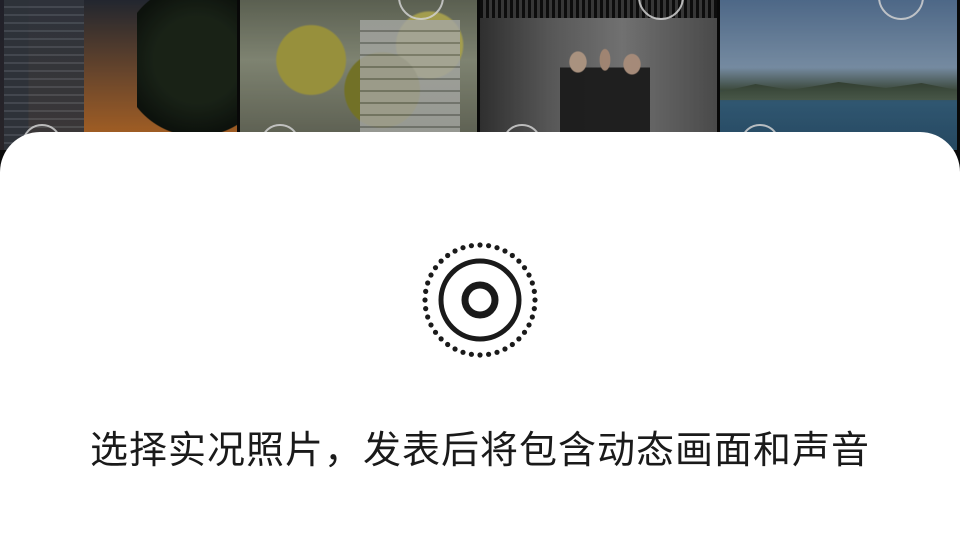 This screenshot has height=540, width=960. I want to click on live-photo-icon, so click(480, 300).